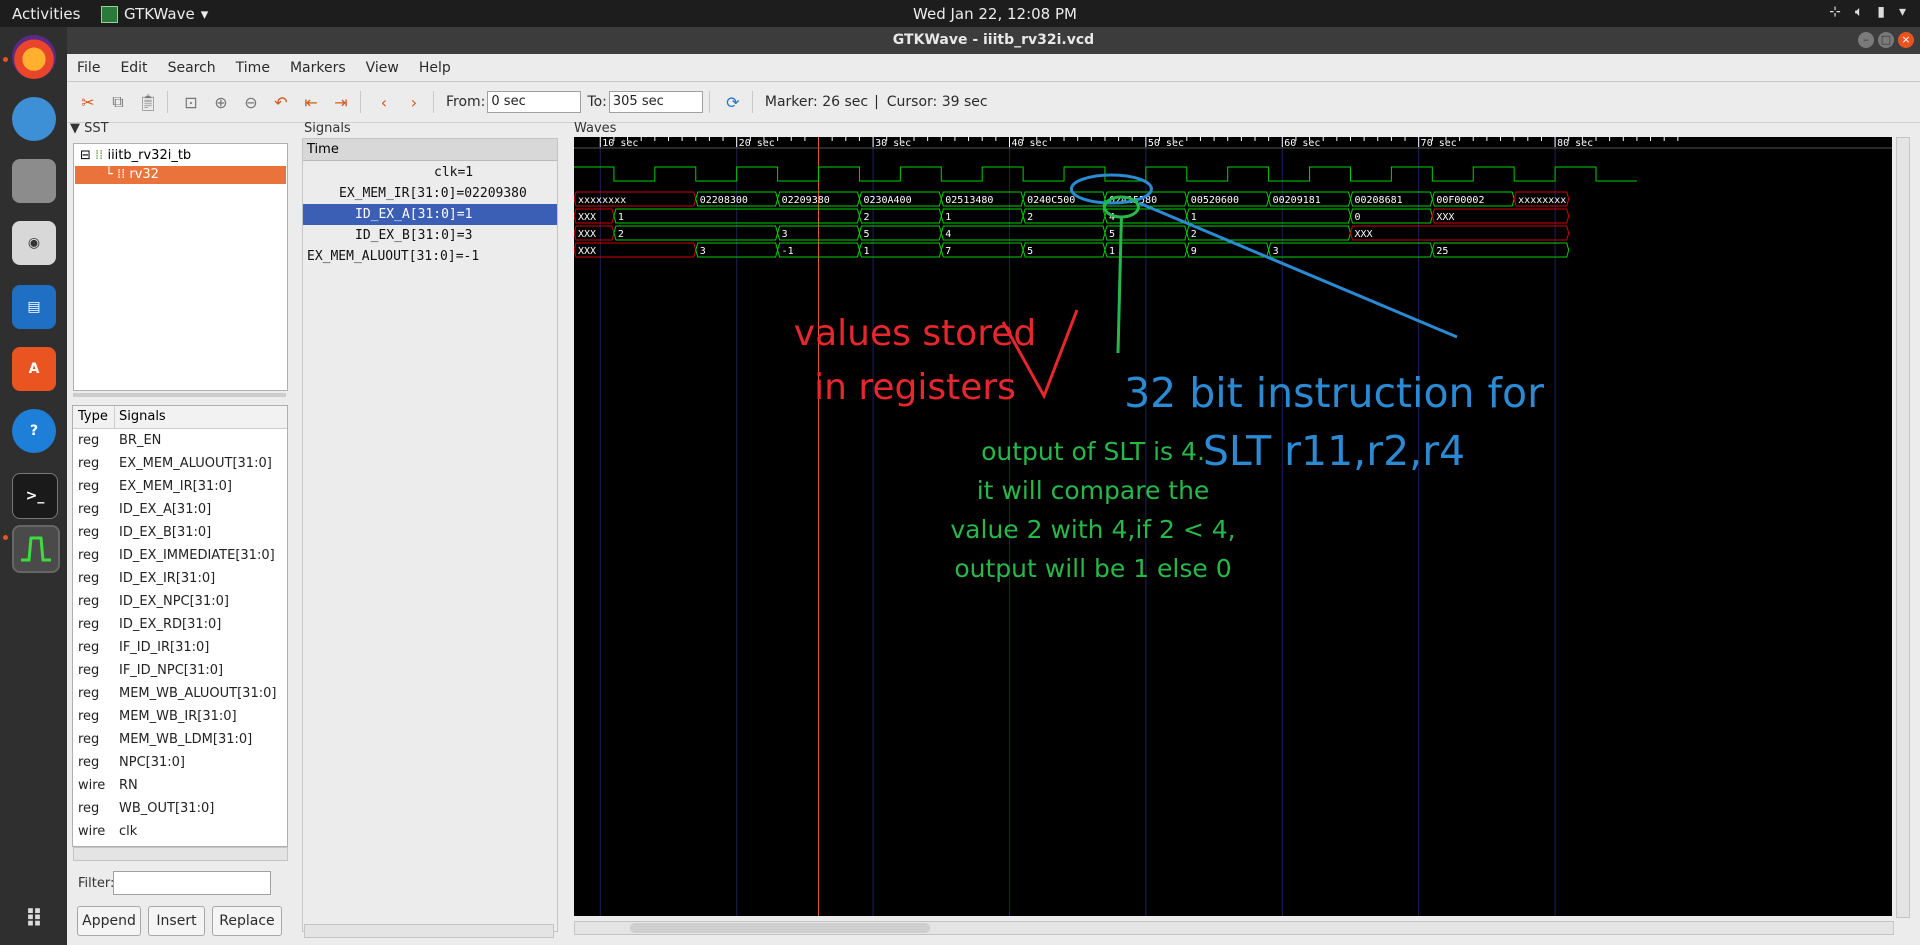 The image size is (1920, 945). I want to click on filter-input, so click(192, 883).